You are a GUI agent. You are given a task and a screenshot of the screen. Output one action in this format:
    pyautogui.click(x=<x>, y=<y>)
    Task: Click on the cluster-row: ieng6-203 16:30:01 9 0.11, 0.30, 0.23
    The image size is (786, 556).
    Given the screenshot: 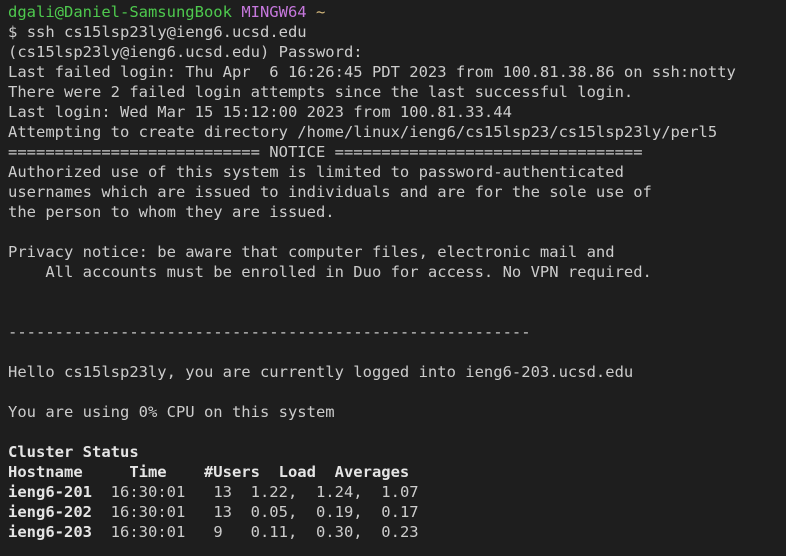 What is the action you would take?
    pyautogui.click(x=397, y=532)
    